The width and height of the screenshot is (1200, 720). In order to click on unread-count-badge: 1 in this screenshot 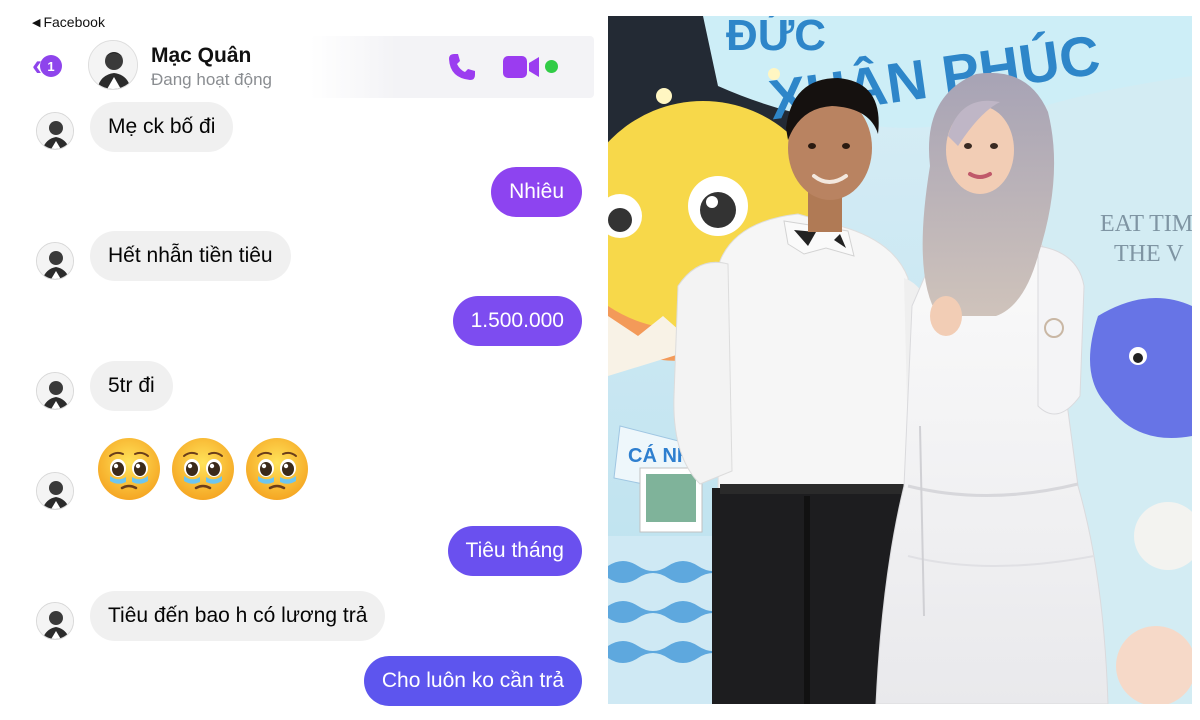, I will do `click(51, 66)`.